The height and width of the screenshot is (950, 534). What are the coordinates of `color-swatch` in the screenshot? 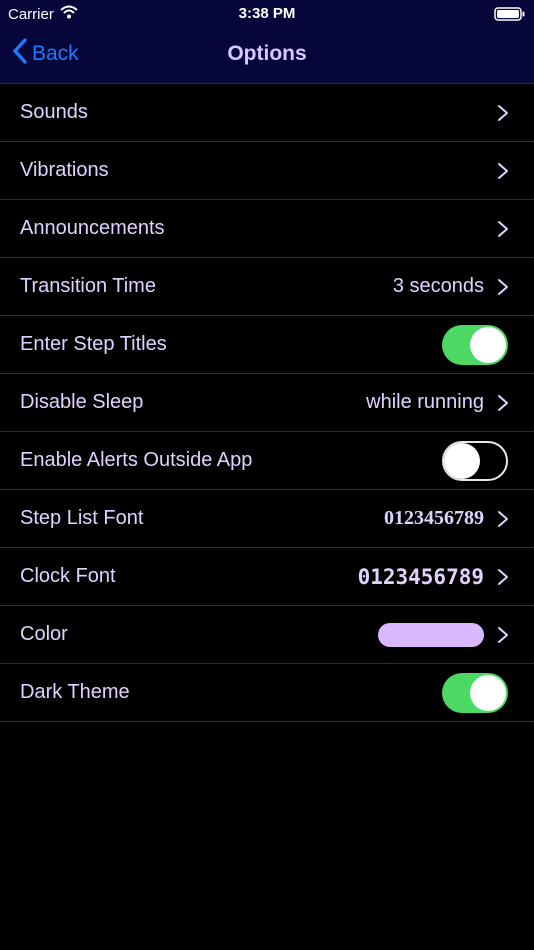 It's located at (431, 634).